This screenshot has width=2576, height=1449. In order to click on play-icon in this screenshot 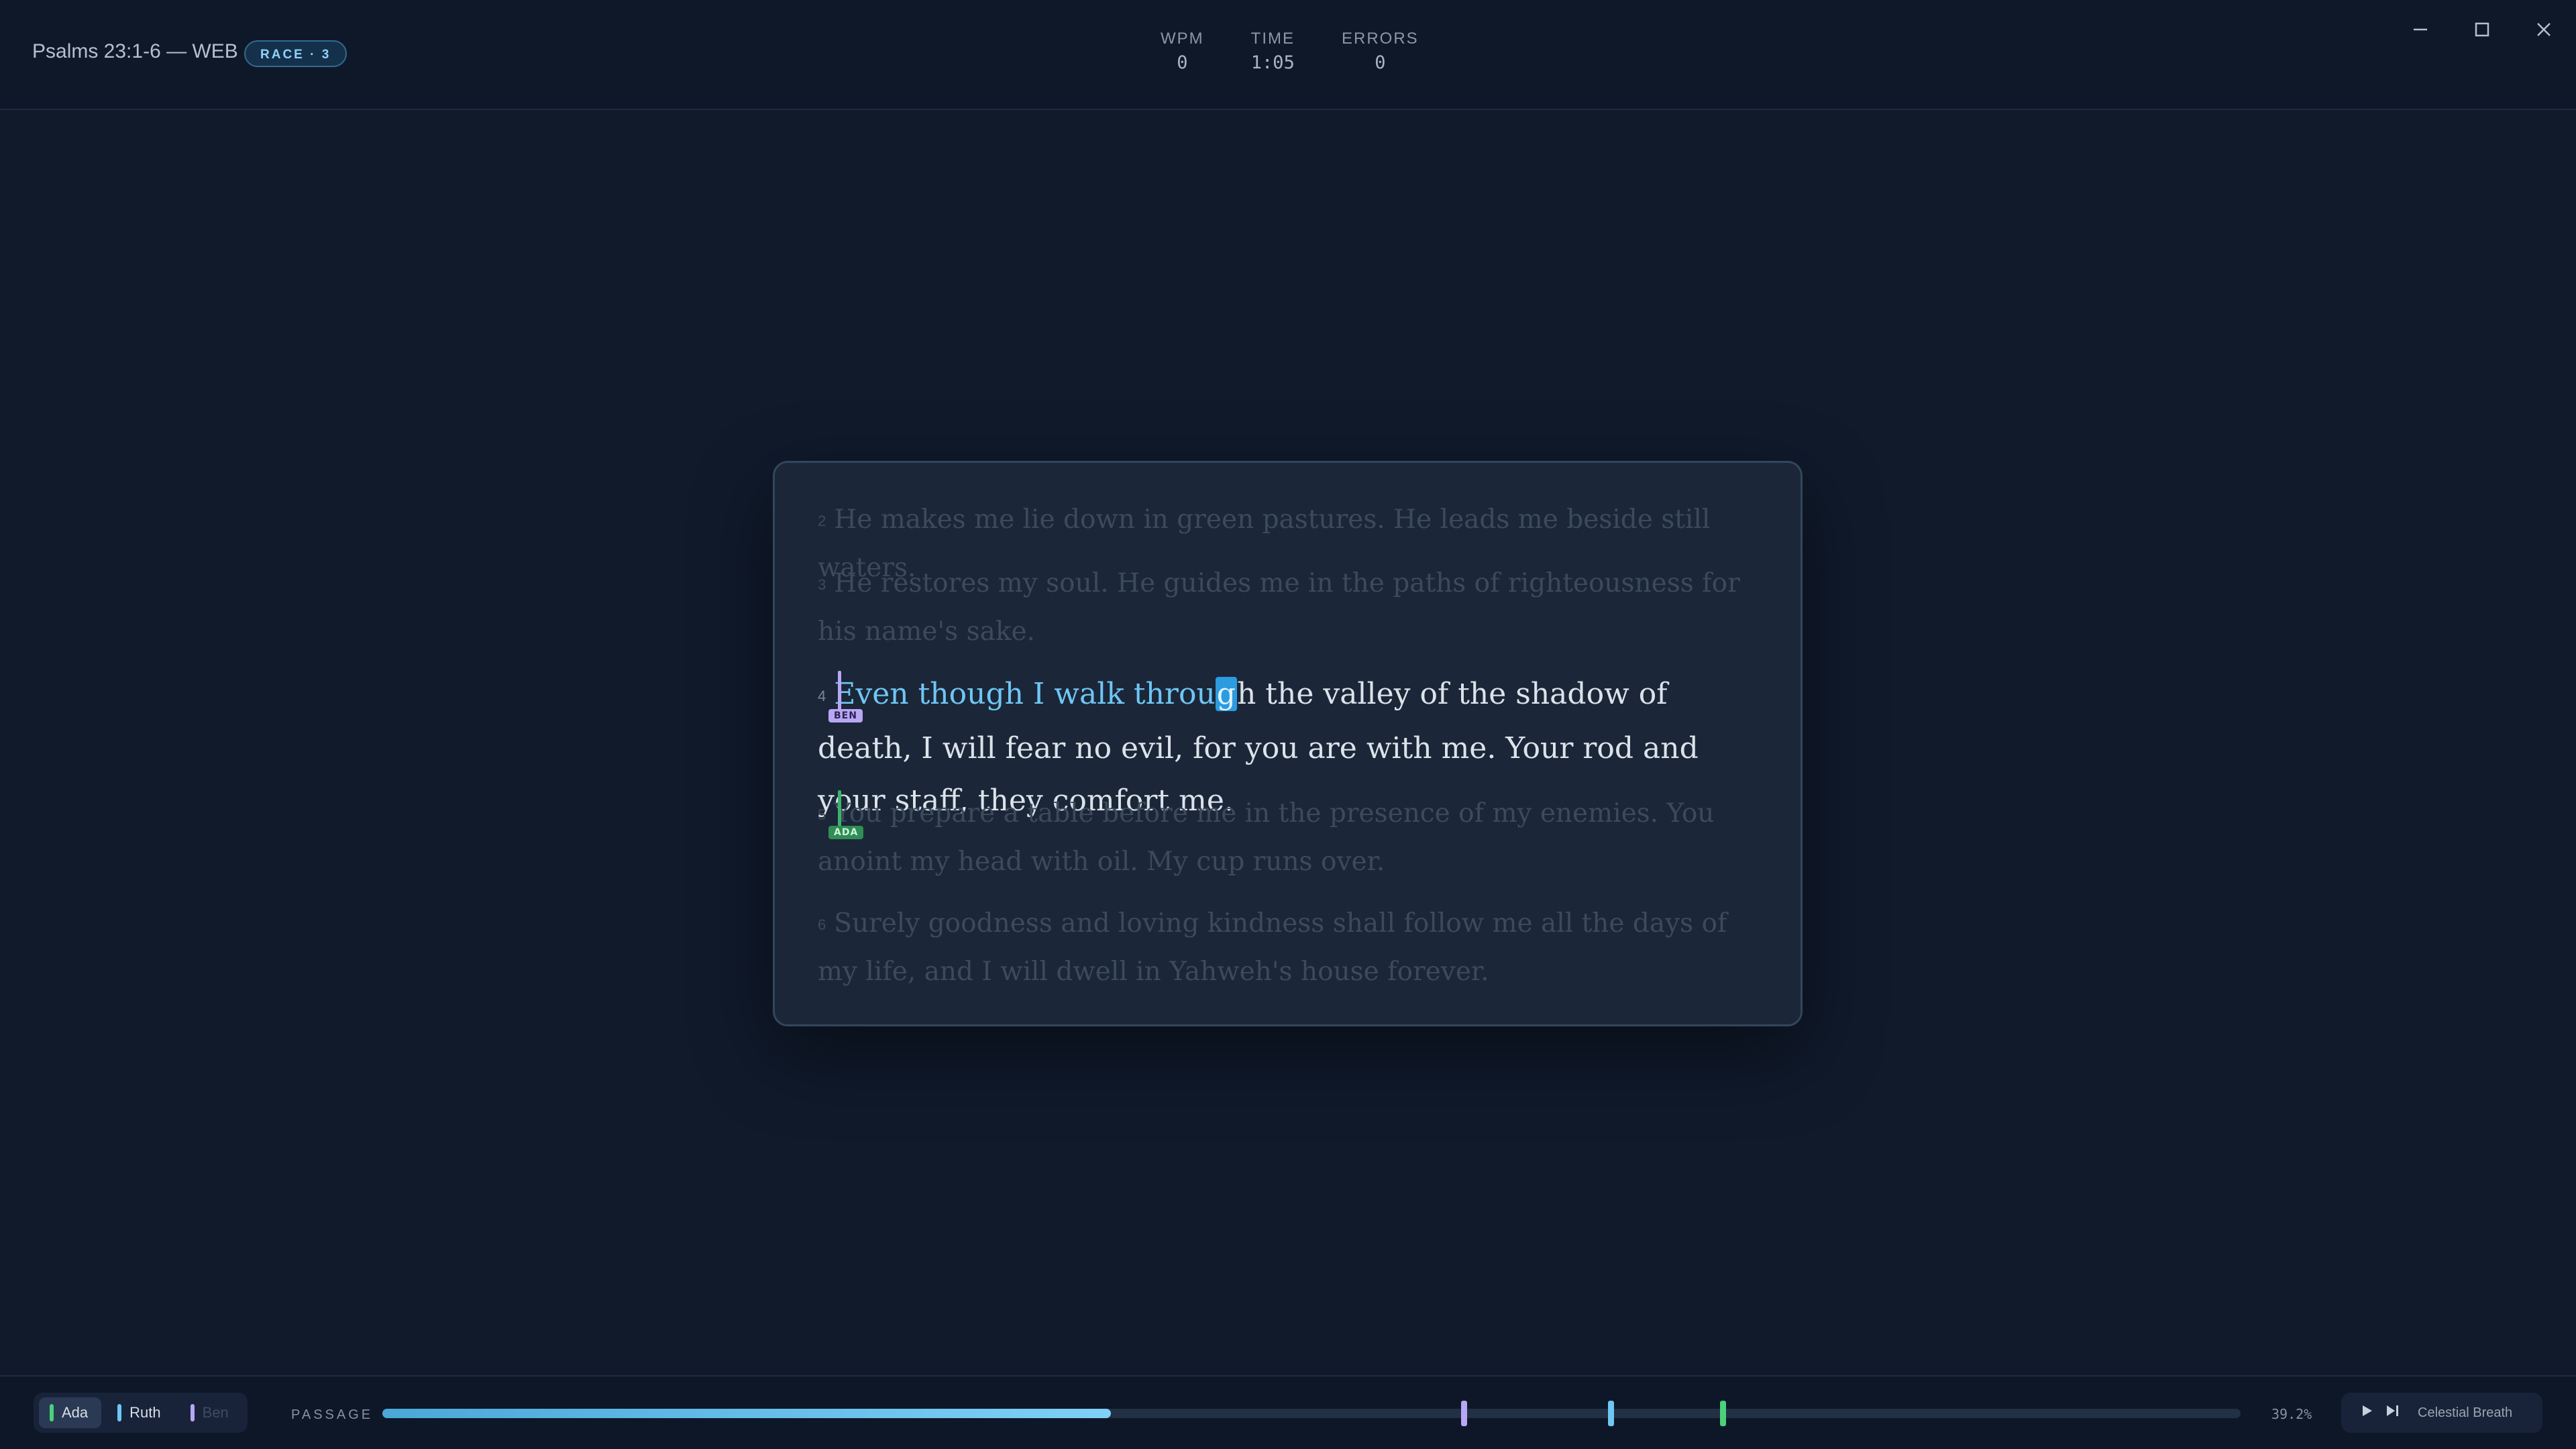, I will do `click(2367, 1410)`.